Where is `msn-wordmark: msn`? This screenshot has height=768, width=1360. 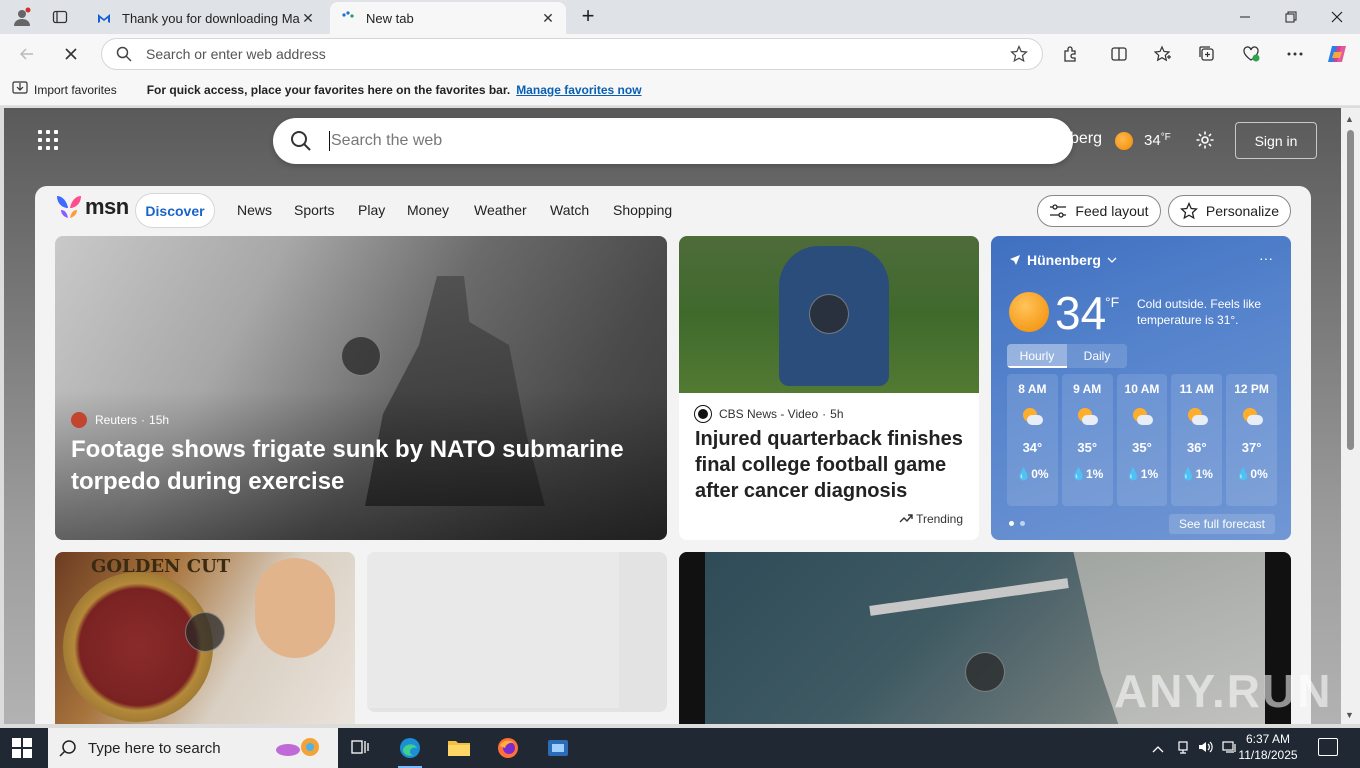 msn-wordmark: msn is located at coordinates (107, 206).